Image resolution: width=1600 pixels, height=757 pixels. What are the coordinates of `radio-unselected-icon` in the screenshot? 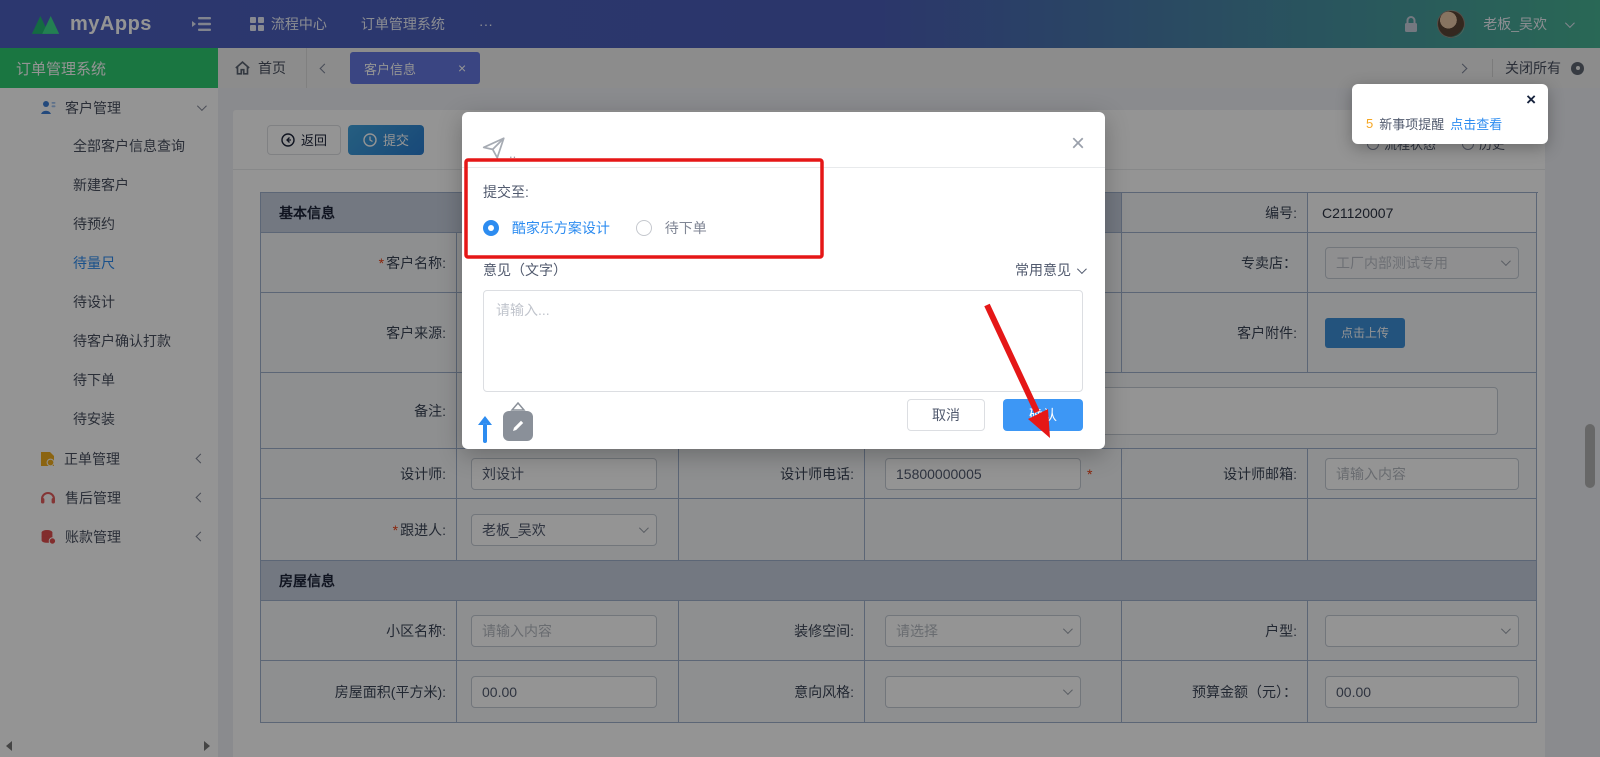 It's located at (643, 228).